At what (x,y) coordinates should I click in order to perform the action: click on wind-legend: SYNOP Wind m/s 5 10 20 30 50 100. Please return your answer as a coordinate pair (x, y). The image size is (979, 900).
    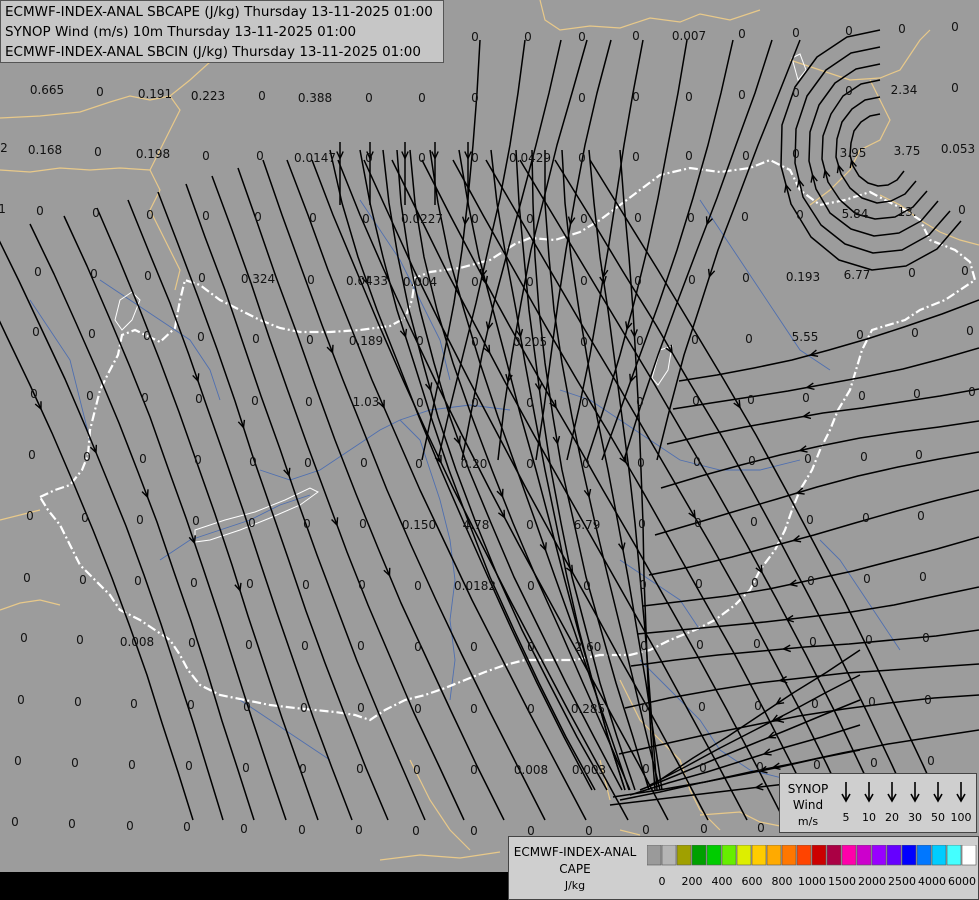
    Looking at the image, I should click on (878, 803).